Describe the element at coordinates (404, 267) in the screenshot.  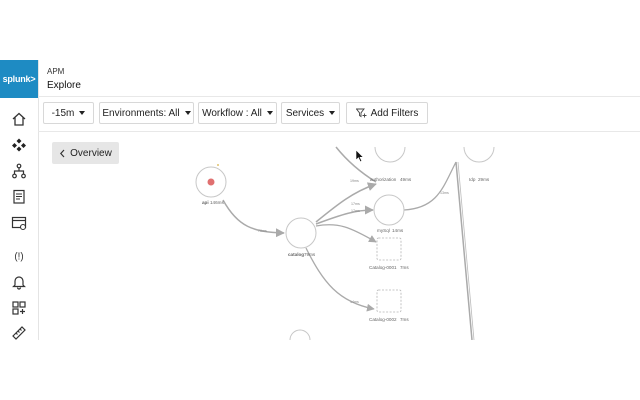
I see `node-catalog-0001-latency: 7ms` at that location.